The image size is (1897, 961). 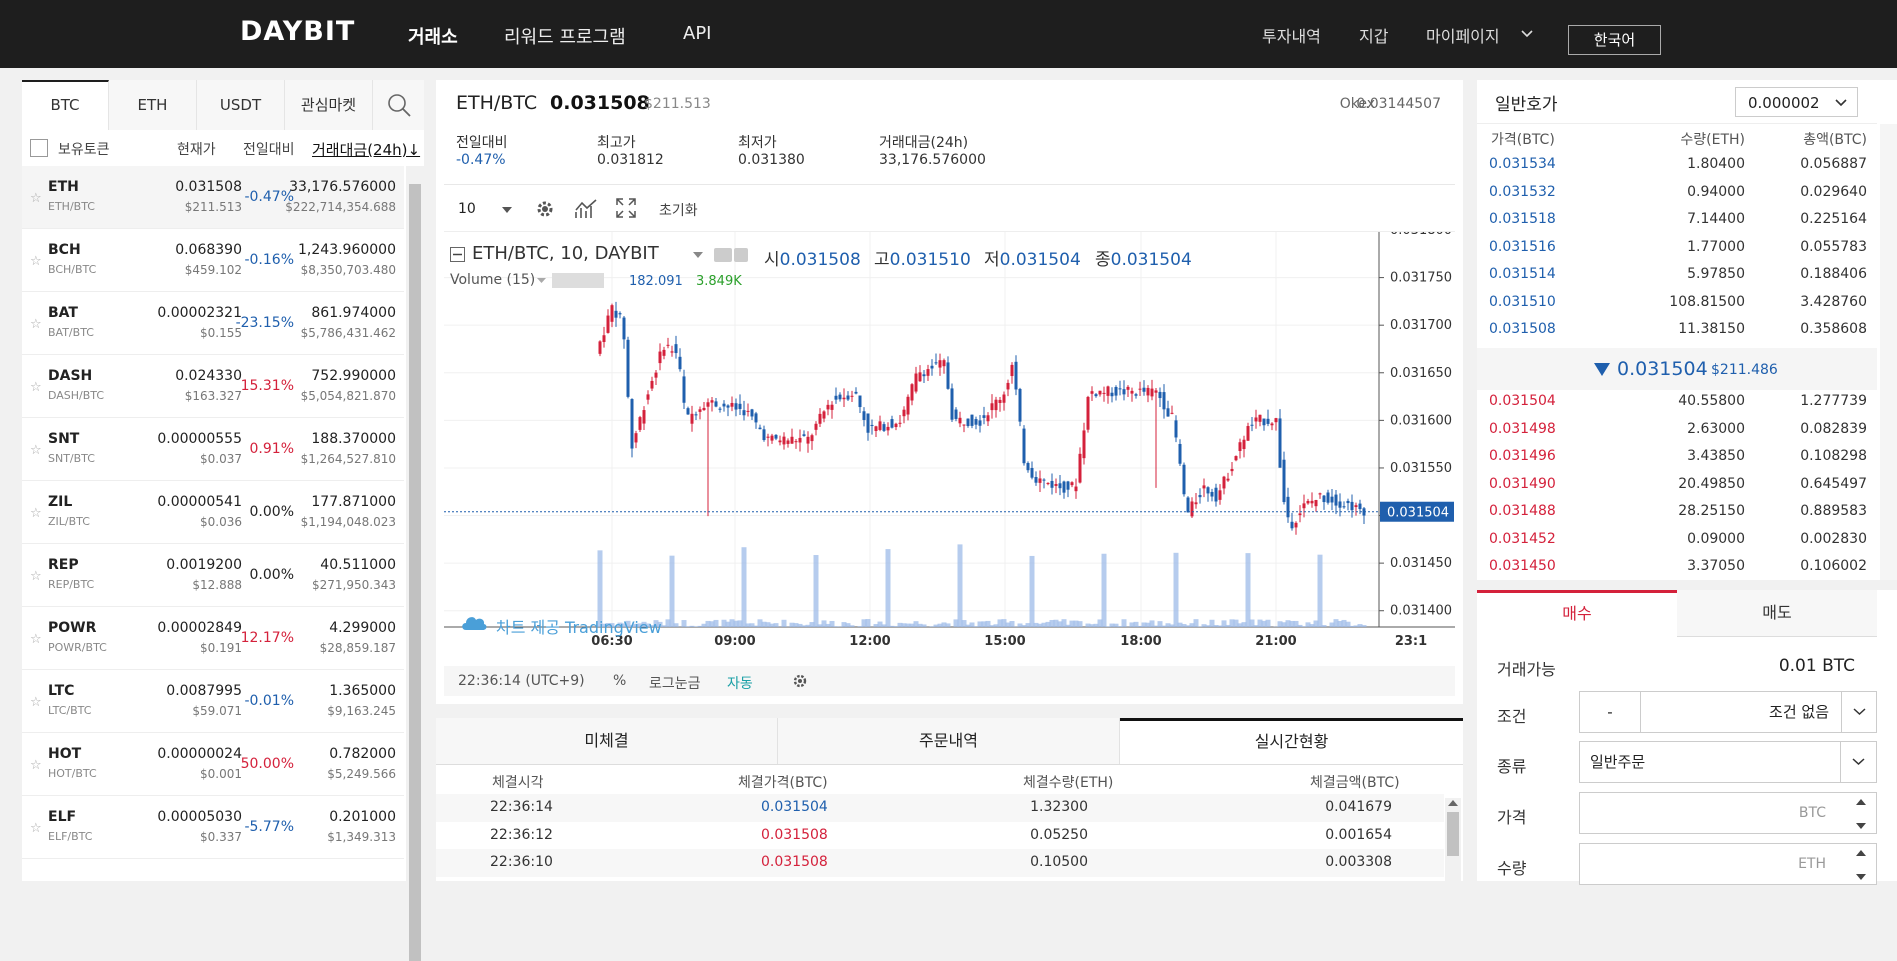 I want to click on tradingview-watermark: 차트 제공 TradingView, so click(x=579, y=626).